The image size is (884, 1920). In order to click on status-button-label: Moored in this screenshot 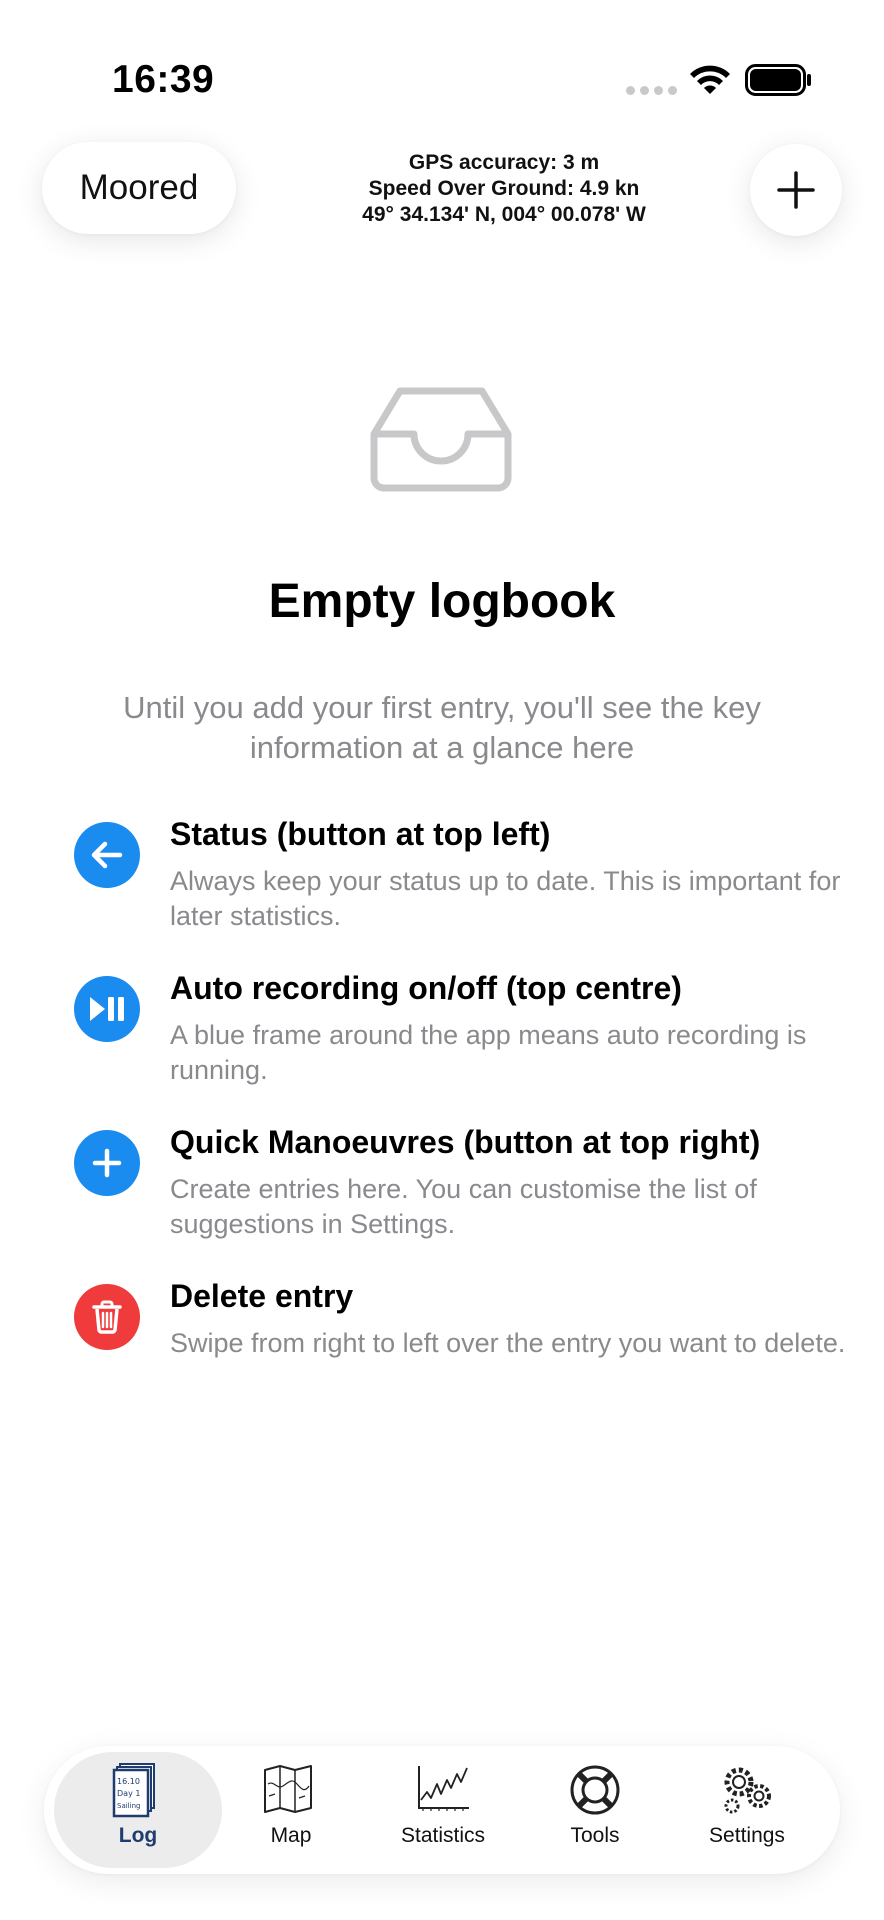, I will do `click(139, 187)`.